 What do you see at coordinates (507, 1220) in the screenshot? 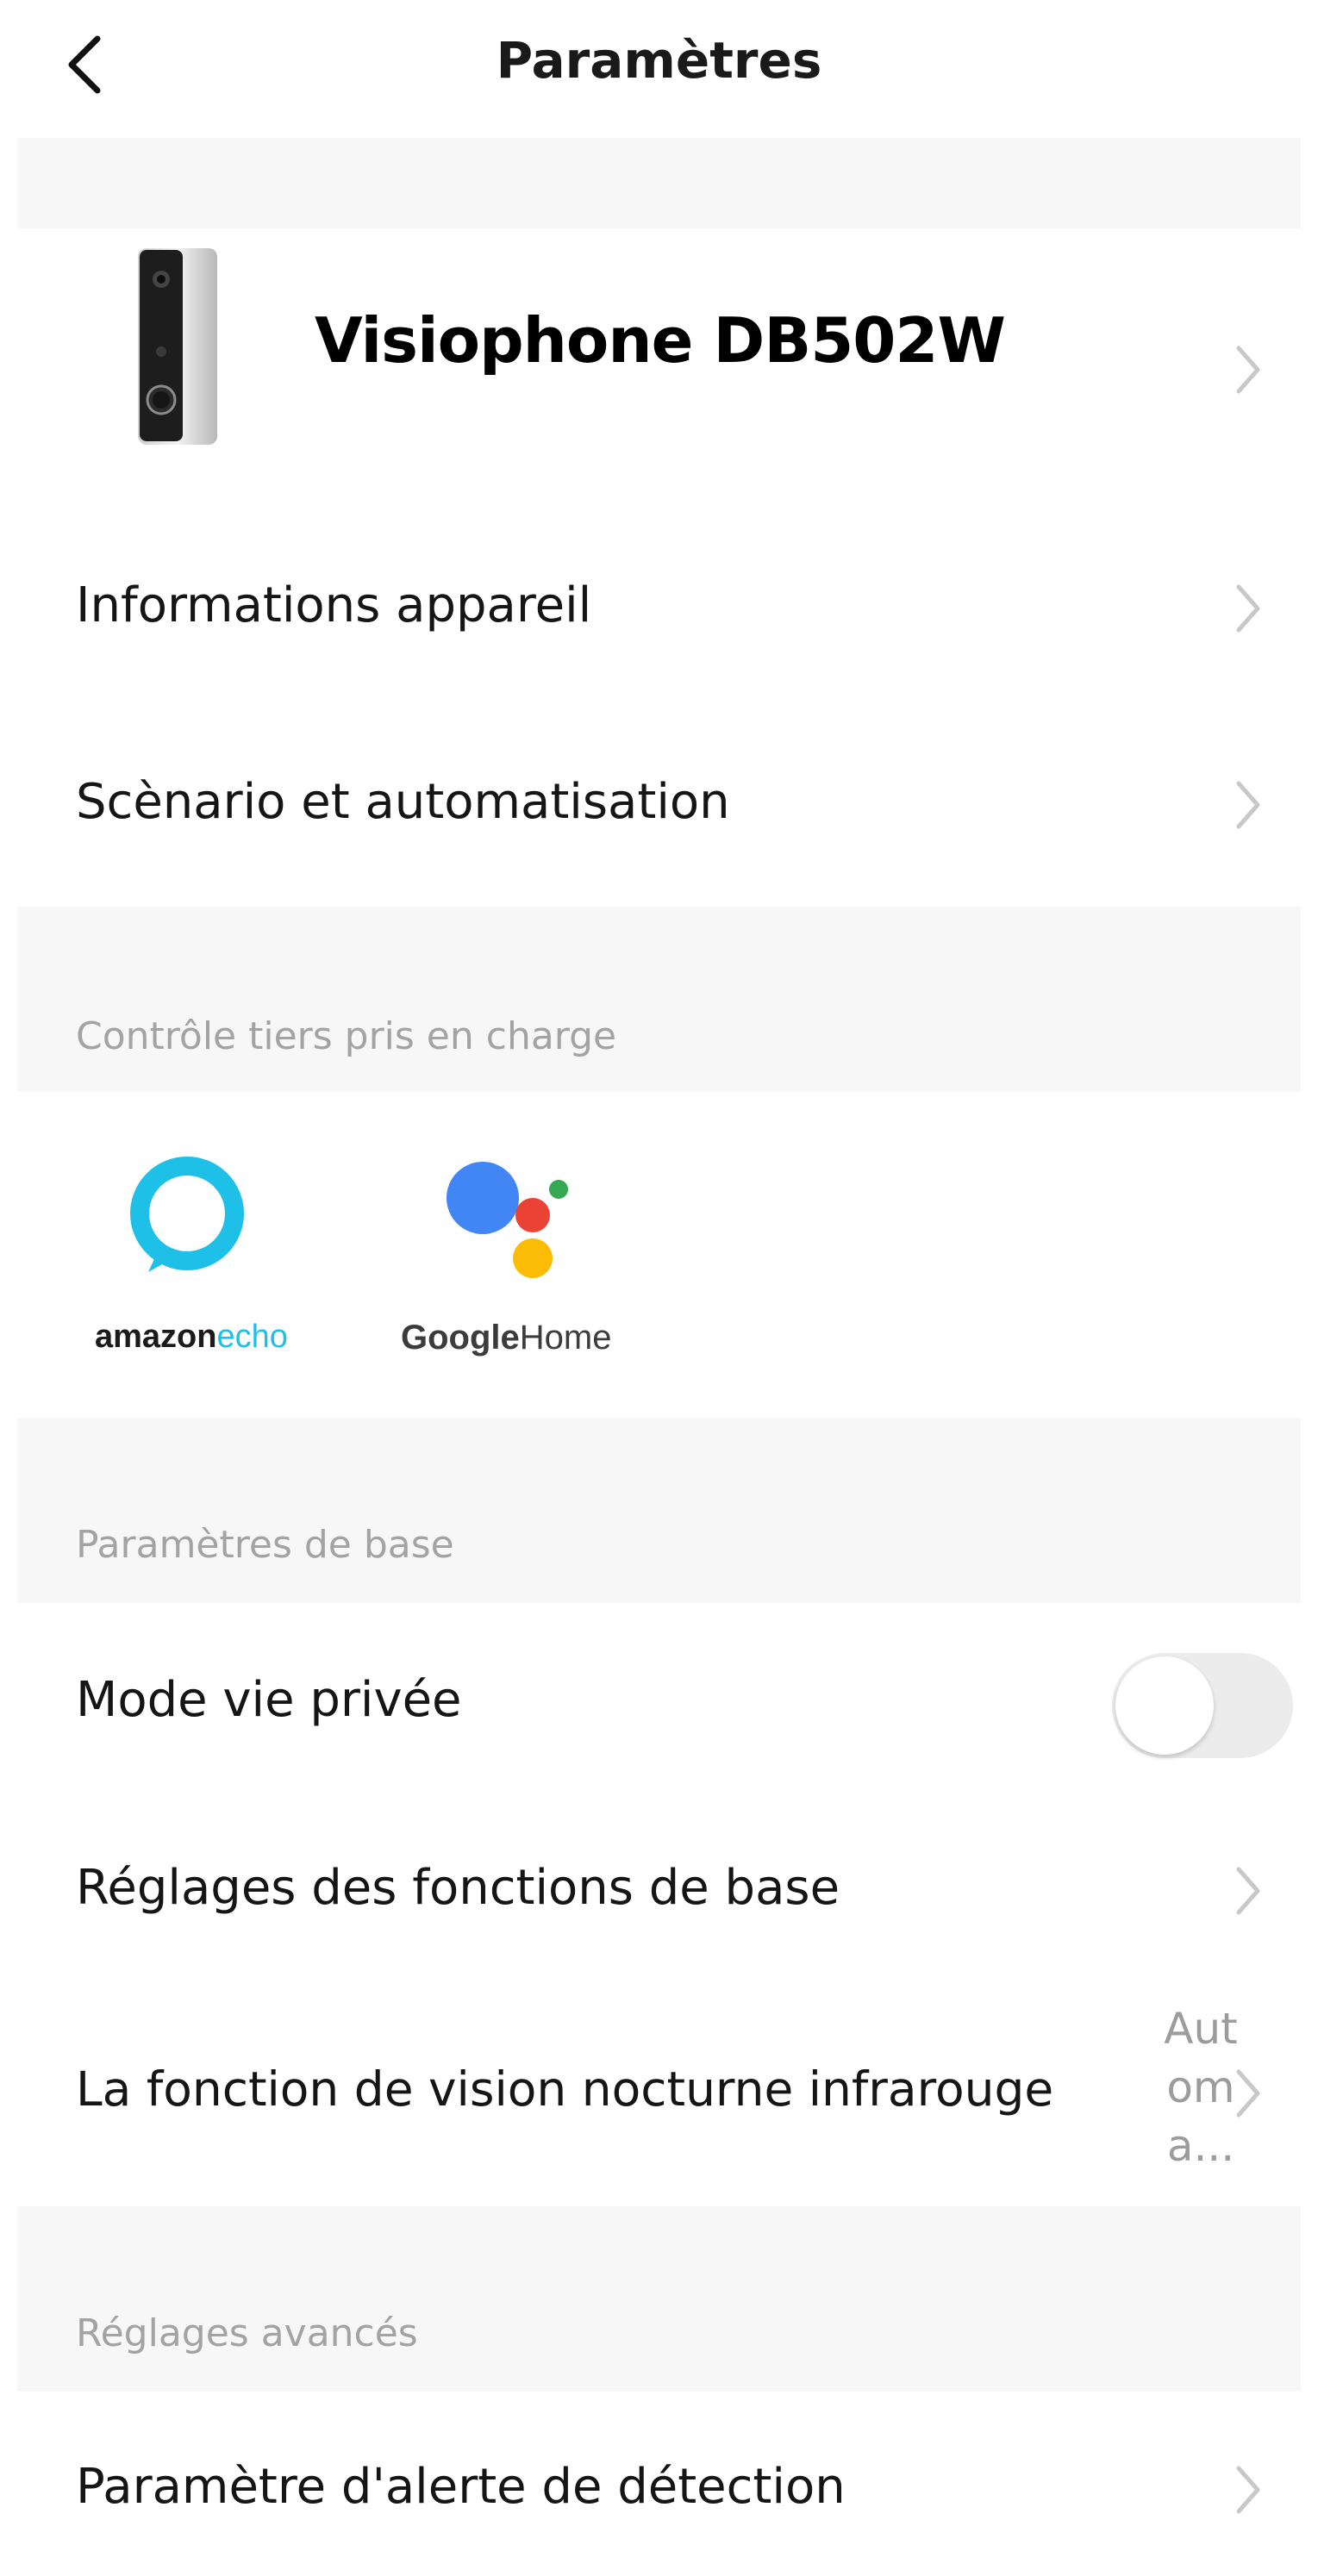
I see `google-assistant-dots-icon` at bounding box center [507, 1220].